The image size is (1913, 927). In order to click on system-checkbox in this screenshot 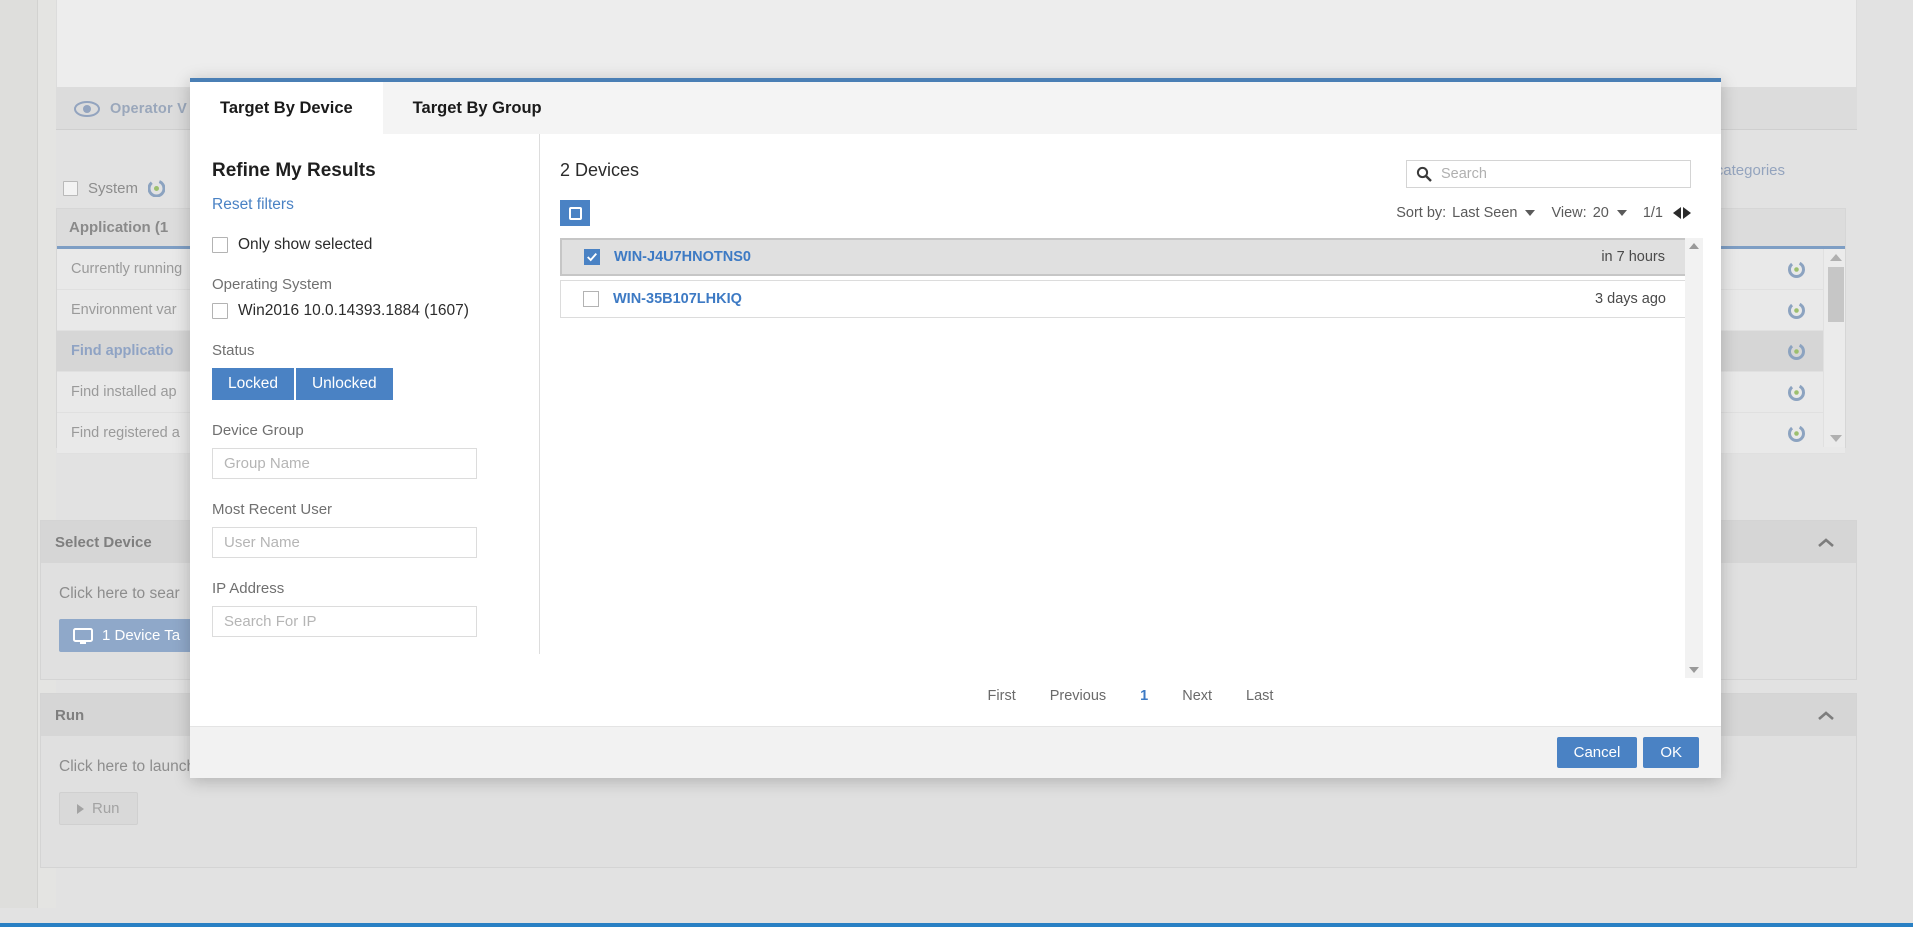, I will do `click(70, 188)`.